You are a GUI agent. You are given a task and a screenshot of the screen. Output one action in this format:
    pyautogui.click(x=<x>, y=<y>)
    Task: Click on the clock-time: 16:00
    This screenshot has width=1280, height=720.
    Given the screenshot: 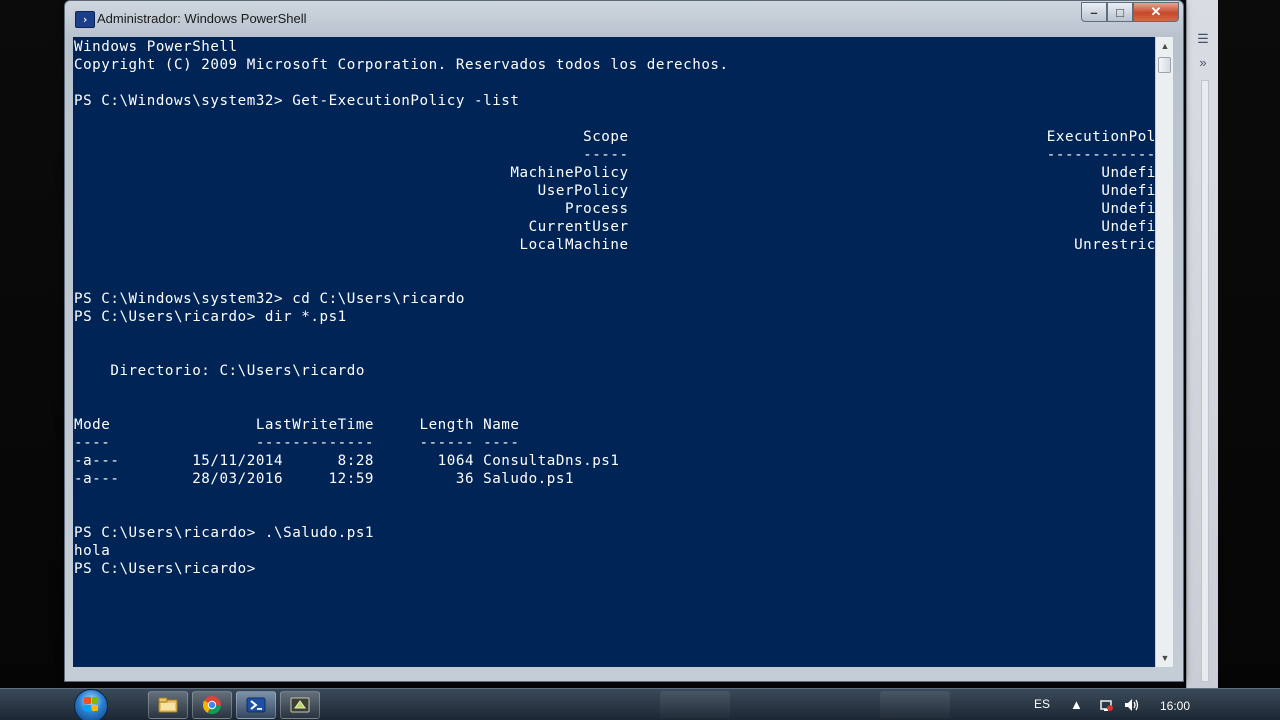 What is the action you would take?
    pyautogui.click(x=1175, y=706)
    